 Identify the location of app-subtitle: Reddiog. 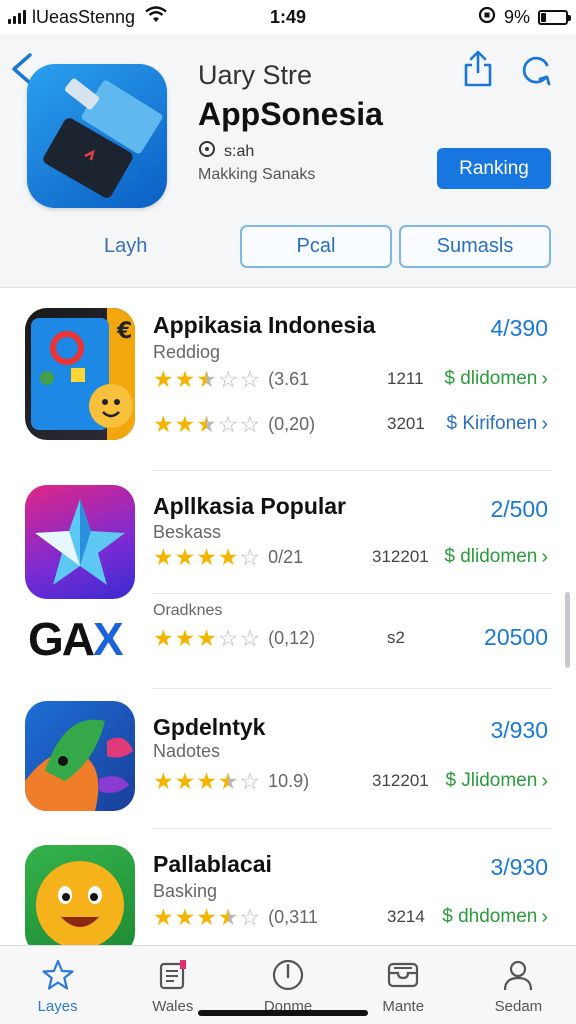
(187, 352).